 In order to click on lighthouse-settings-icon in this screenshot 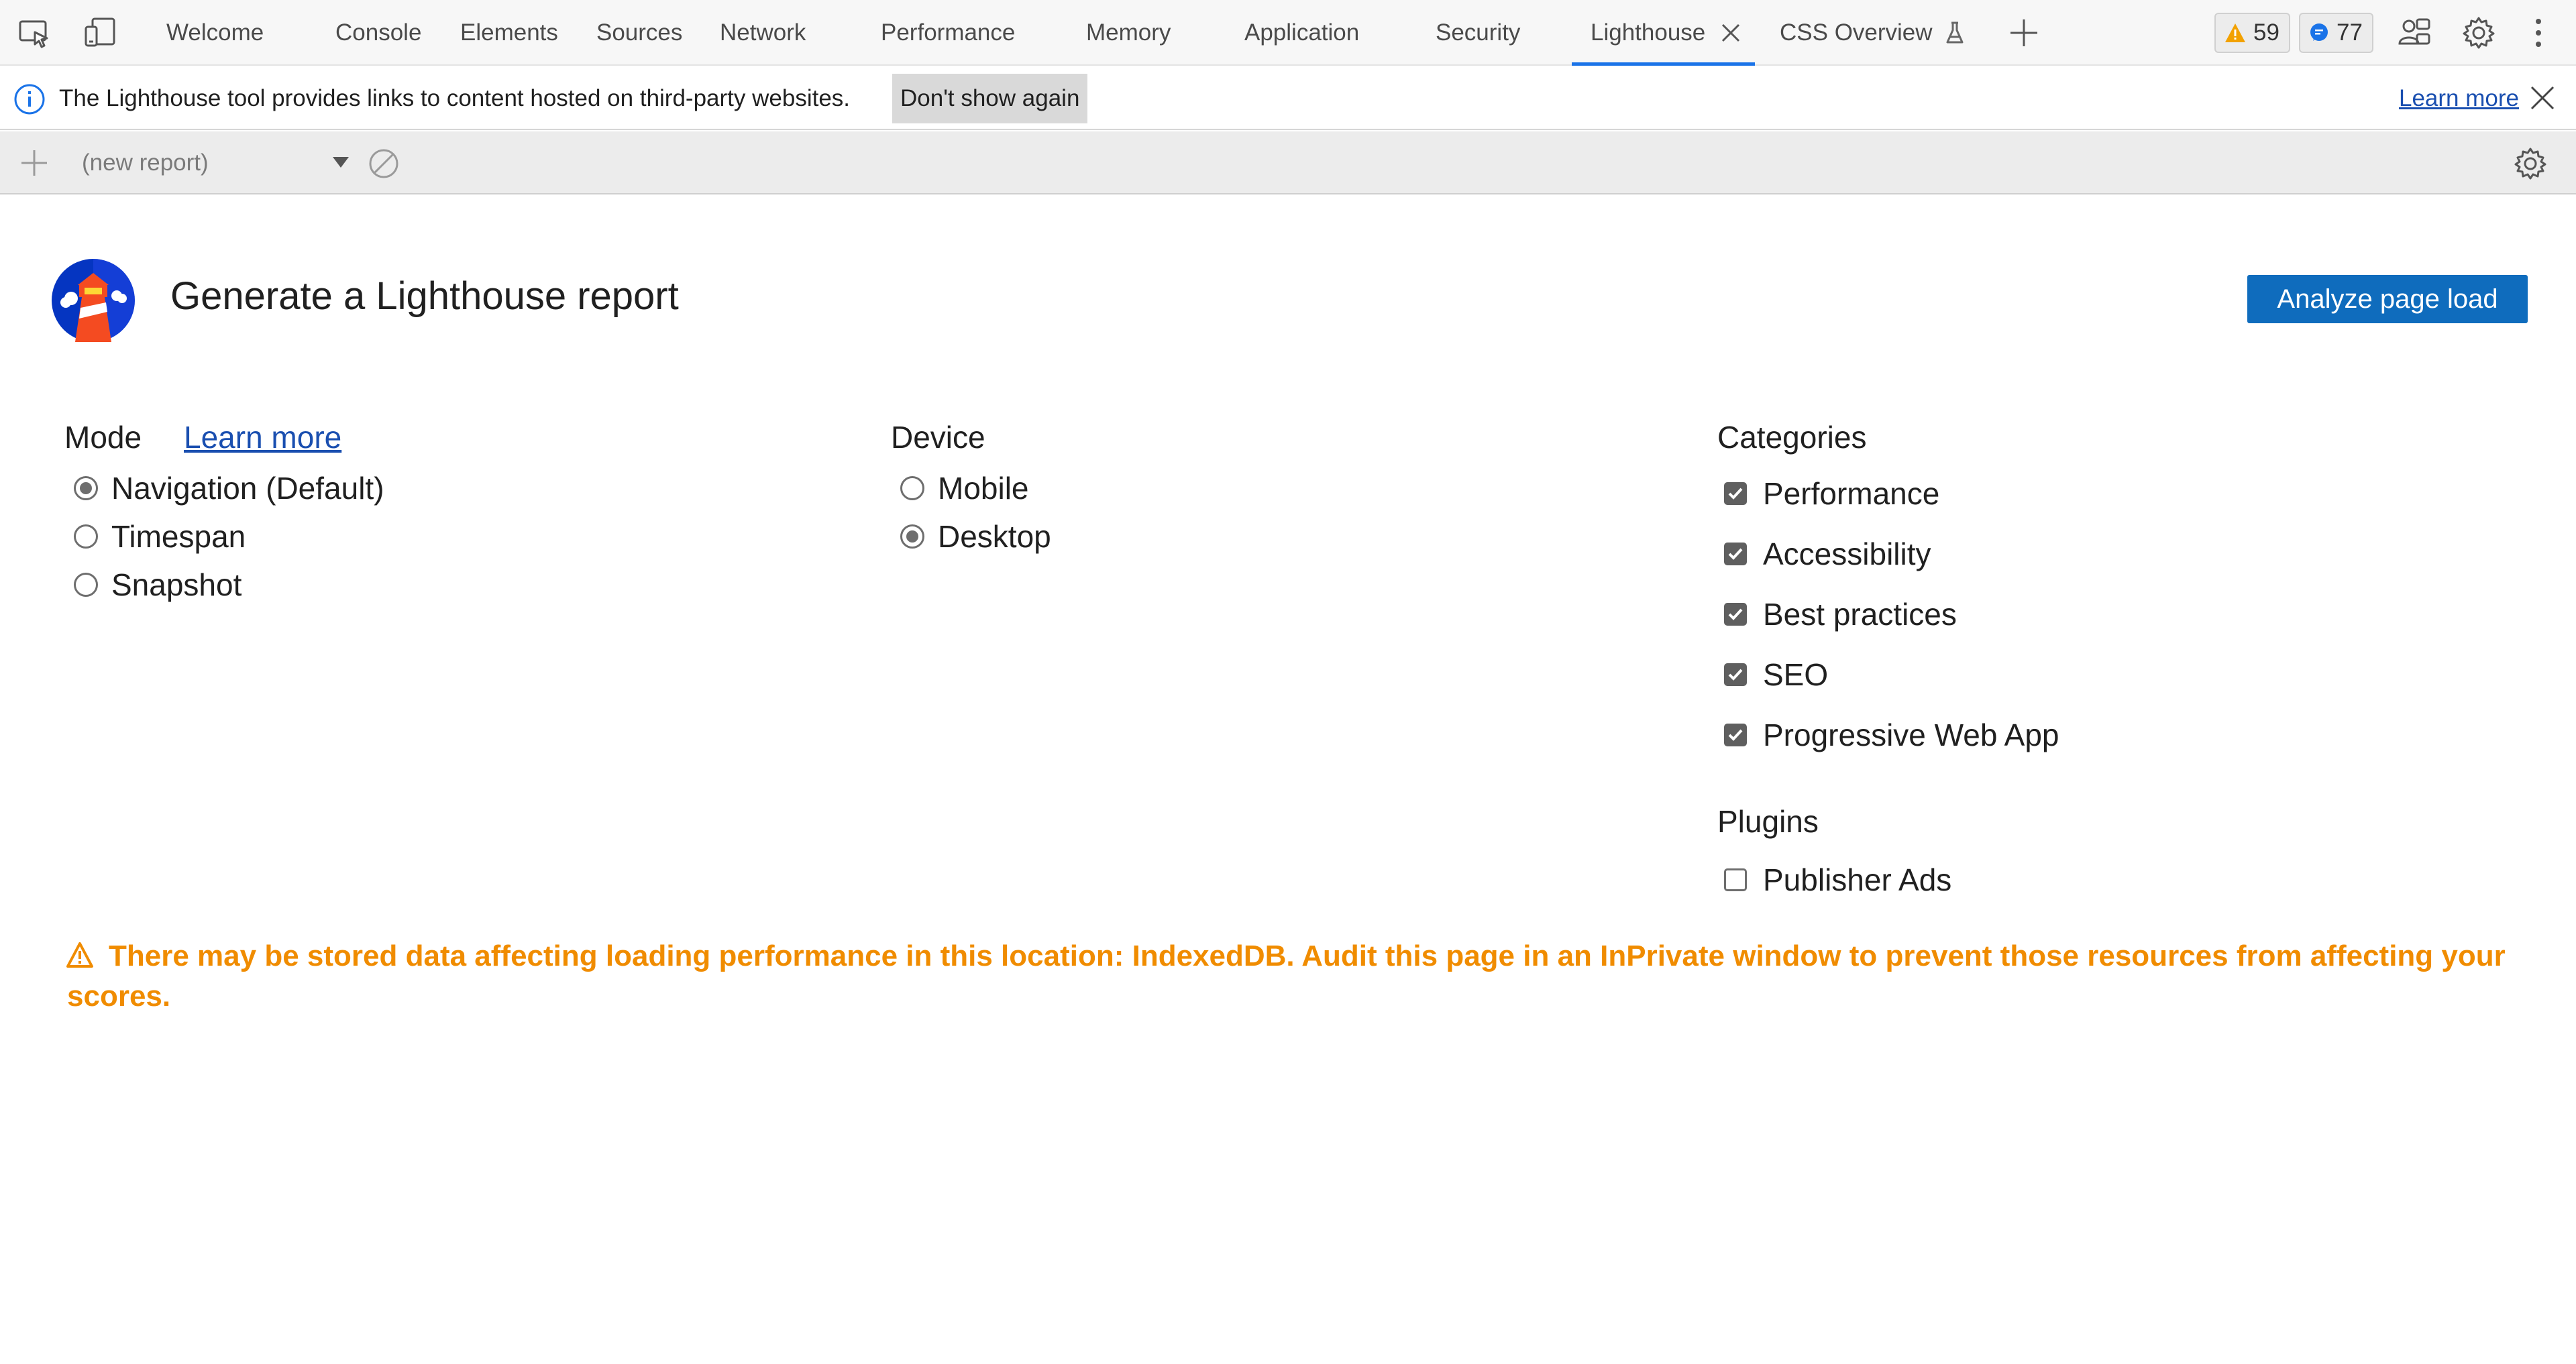, I will do `click(2530, 165)`.